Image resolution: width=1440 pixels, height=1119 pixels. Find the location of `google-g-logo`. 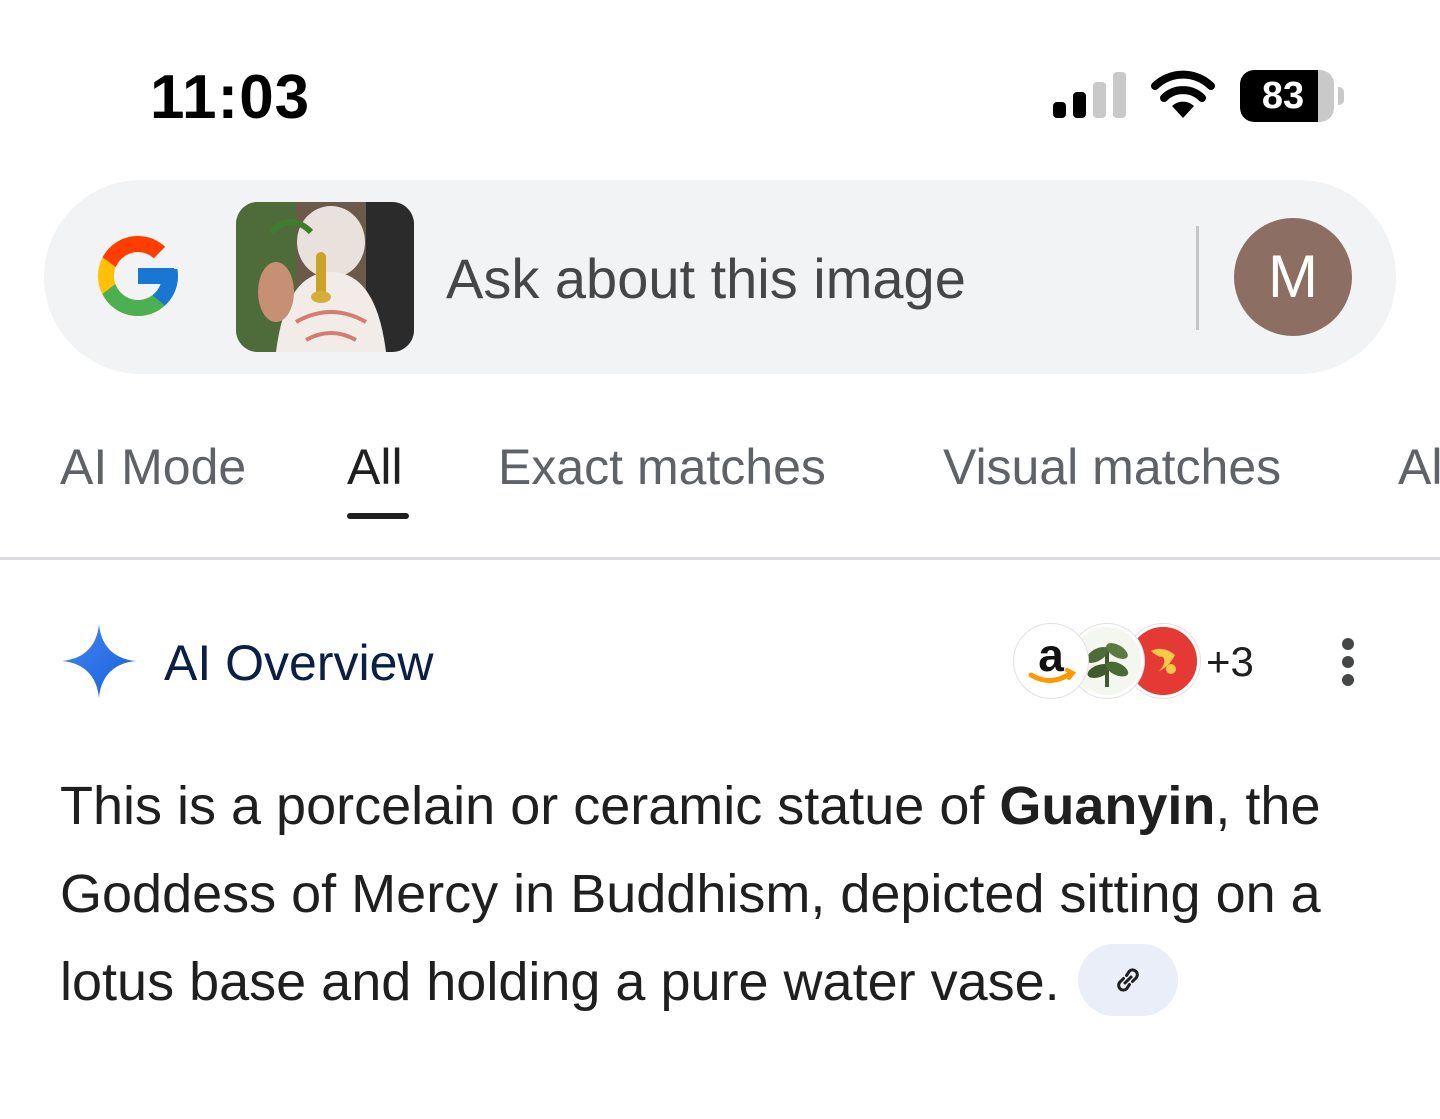

google-g-logo is located at coordinates (138, 276).